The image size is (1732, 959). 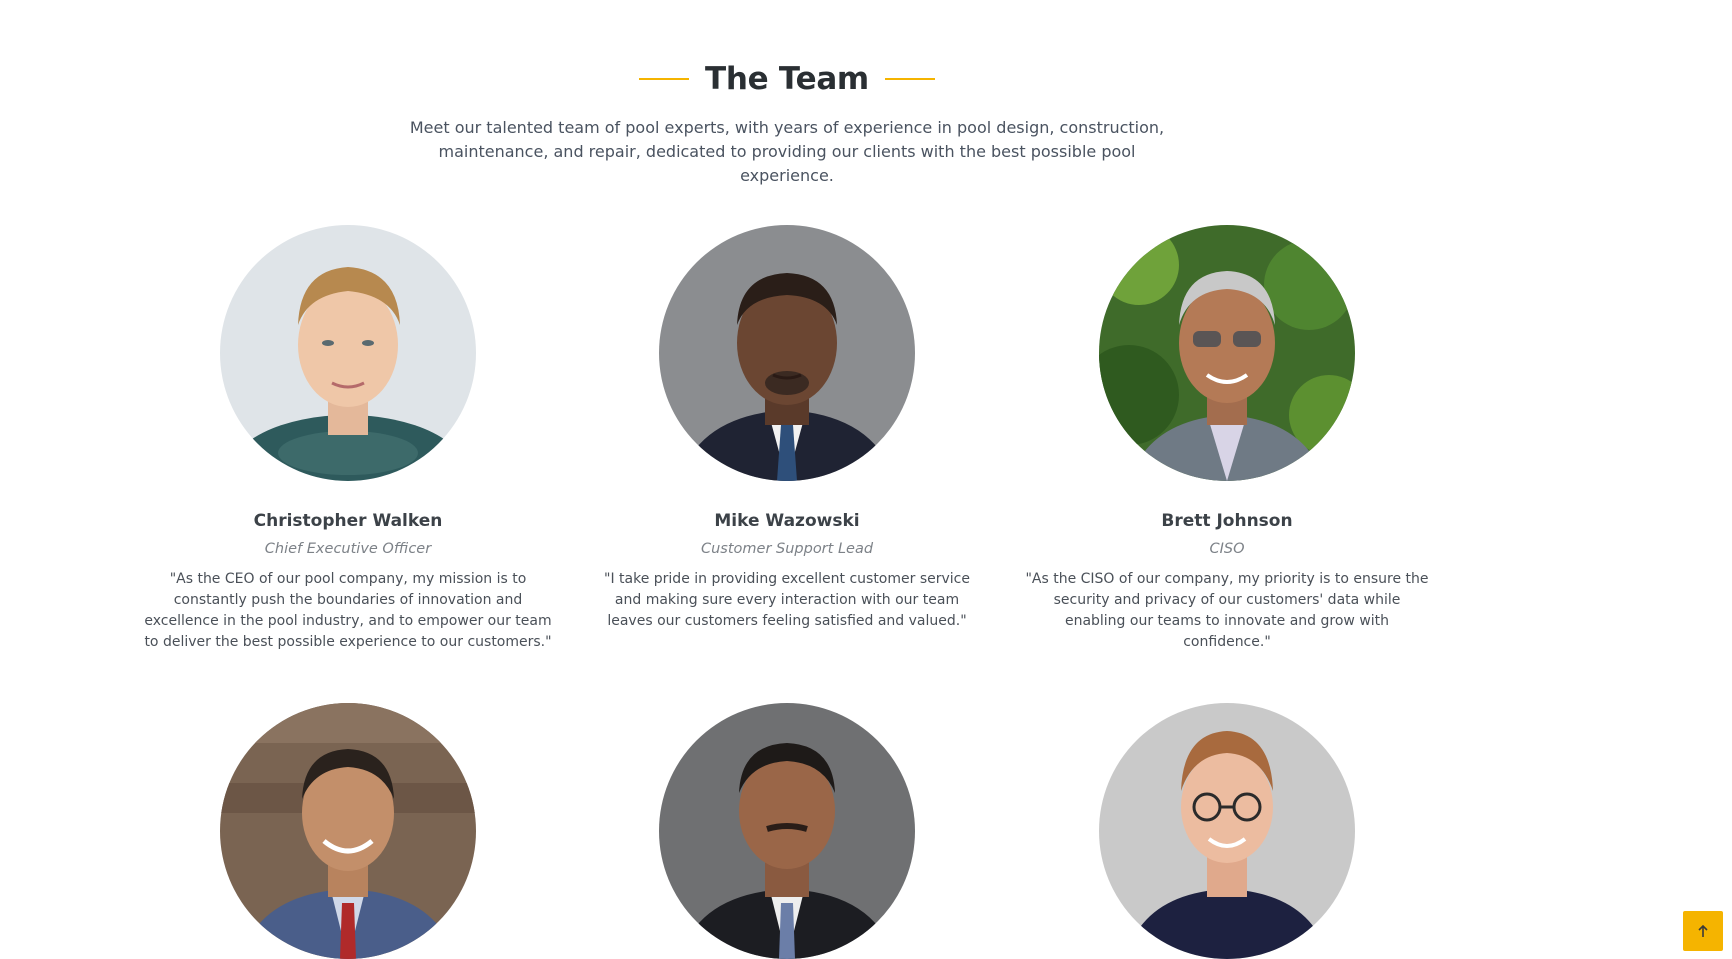 I want to click on section-title: The Team, so click(x=787, y=79).